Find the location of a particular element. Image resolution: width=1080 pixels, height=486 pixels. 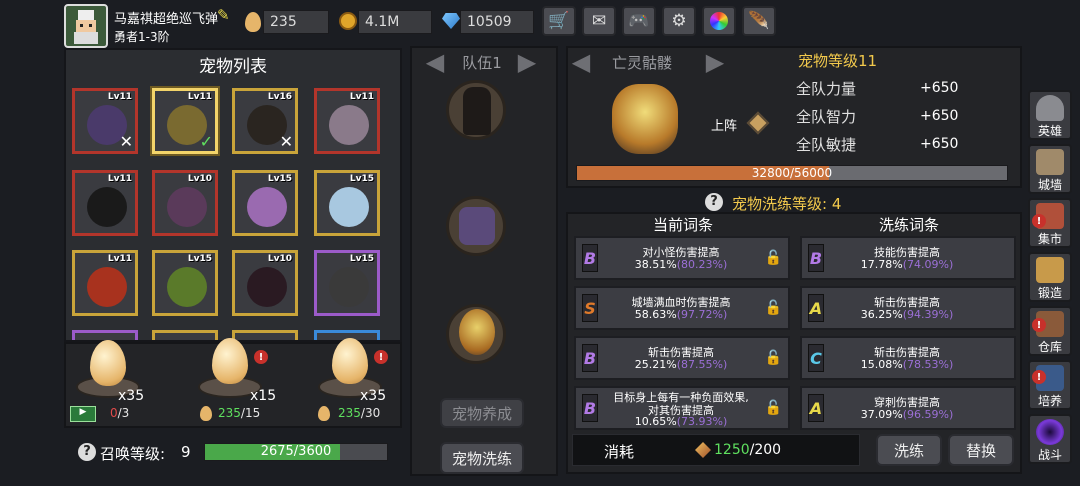

prev-pet-arrow-icon: ◀ is located at coordinates (581, 62).